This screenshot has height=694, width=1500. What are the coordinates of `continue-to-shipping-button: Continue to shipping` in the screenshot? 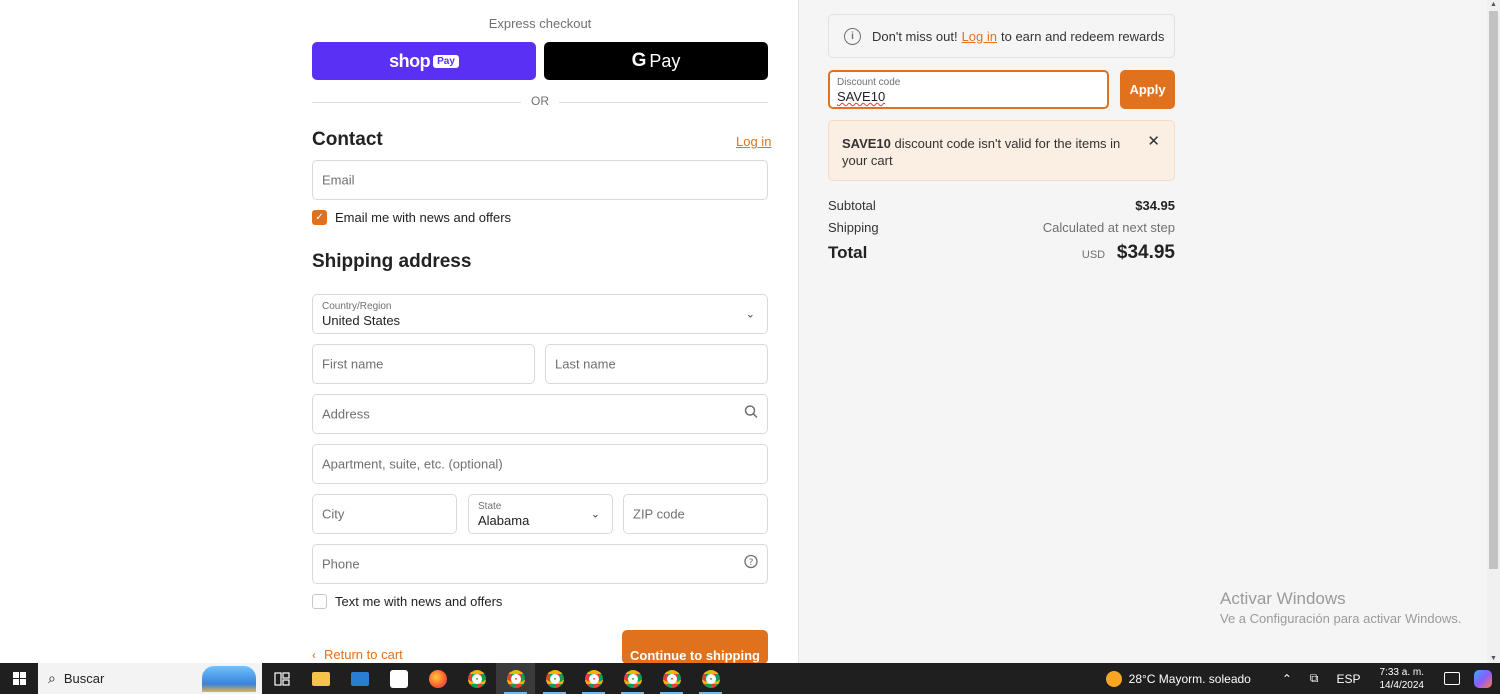 It's located at (695, 647).